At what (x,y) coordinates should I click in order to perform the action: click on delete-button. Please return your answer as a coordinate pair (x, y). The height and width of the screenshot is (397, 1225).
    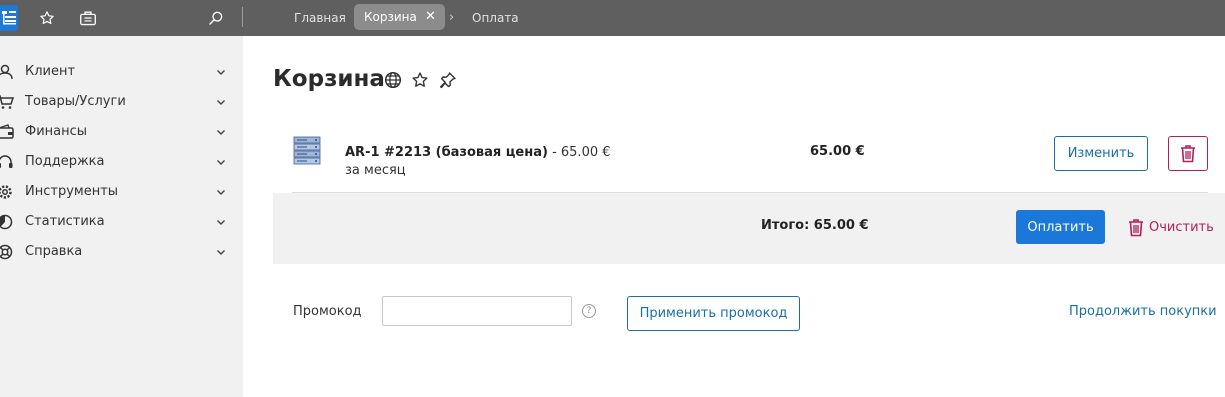
    Looking at the image, I should click on (1188, 153).